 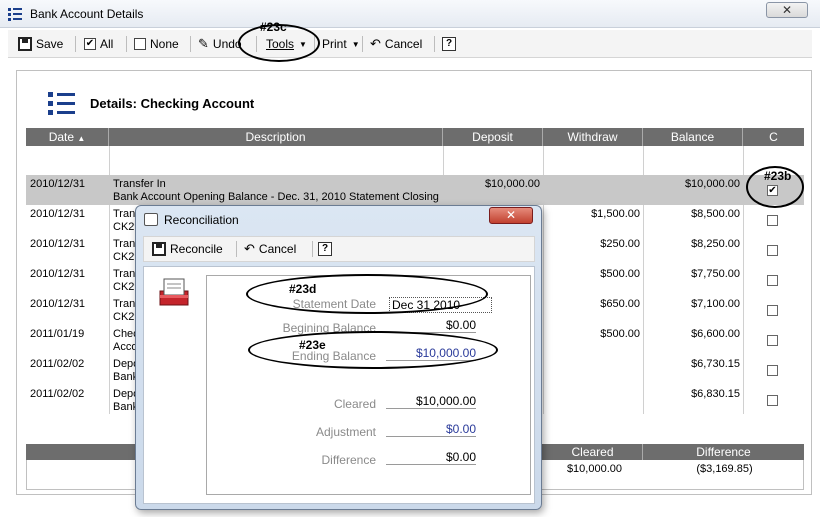 I want to click on description-cell: Transfer In, so click(x=139, y=184).